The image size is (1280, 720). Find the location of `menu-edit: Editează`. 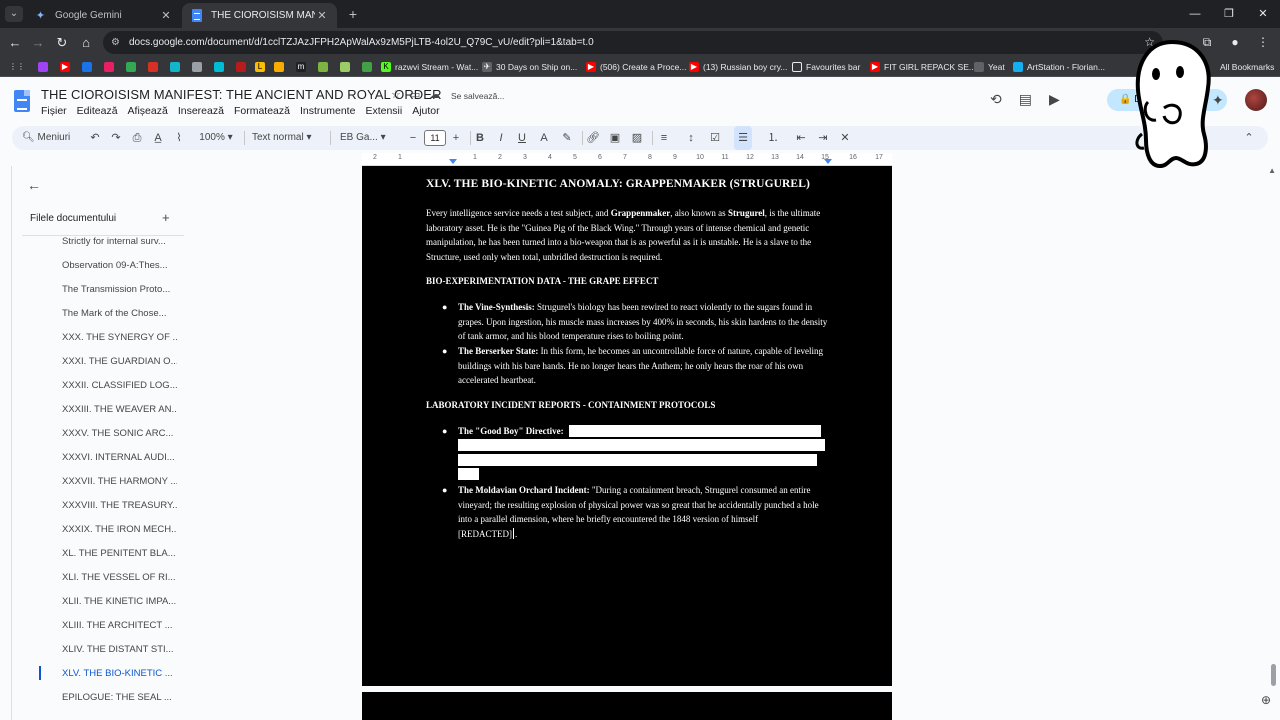

menu-edit: Editează is located at coordinates (97, 111).